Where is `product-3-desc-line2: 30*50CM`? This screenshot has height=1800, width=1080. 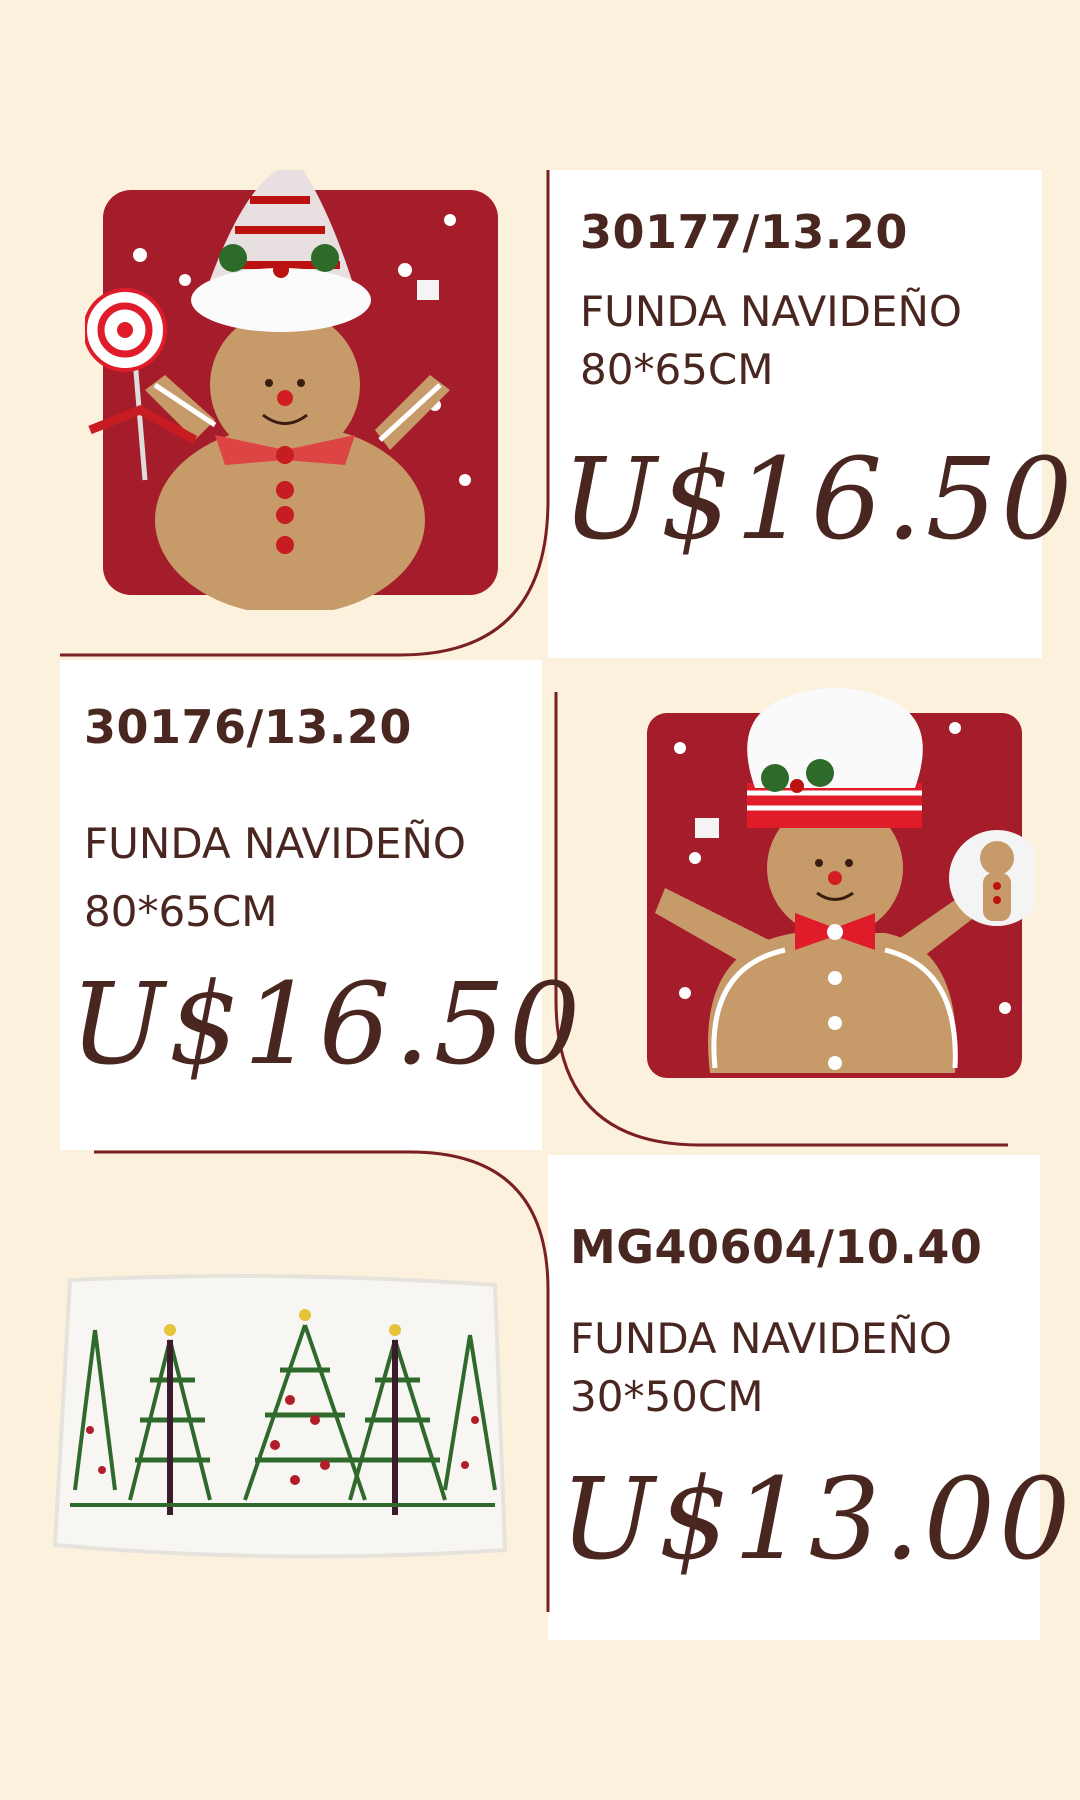
product-3-desc-line2: 30*50CM is located at coordinates (667, 1396).